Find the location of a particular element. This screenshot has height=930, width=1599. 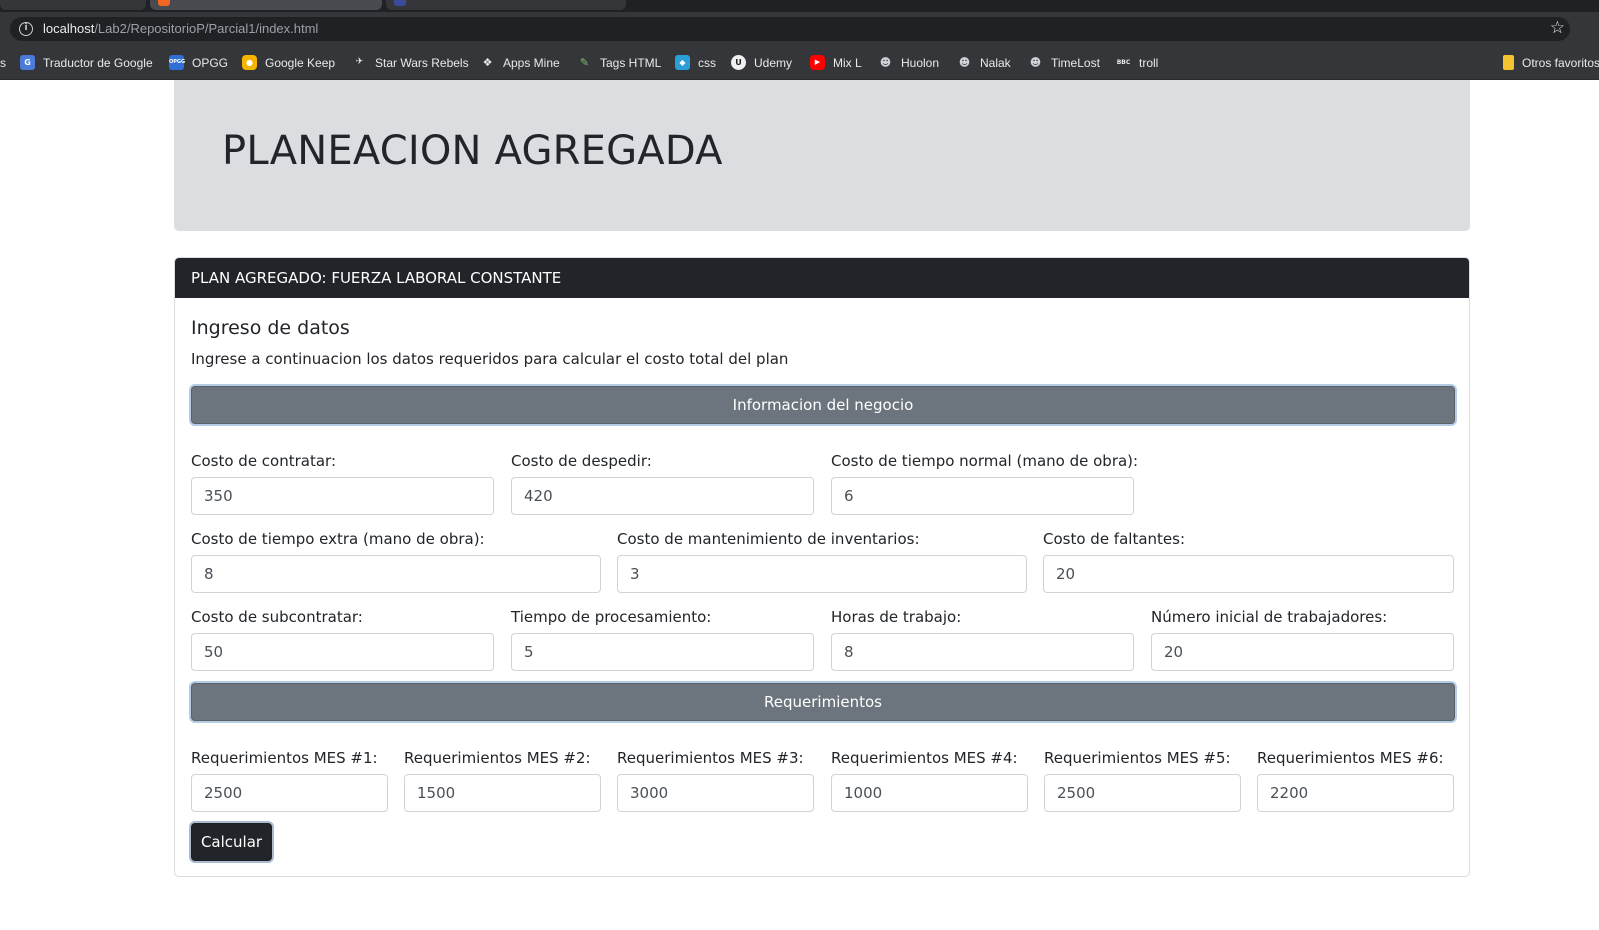

requirement-month-2-group: Requerimientos MES #2: is located at coordinates (502, 780).